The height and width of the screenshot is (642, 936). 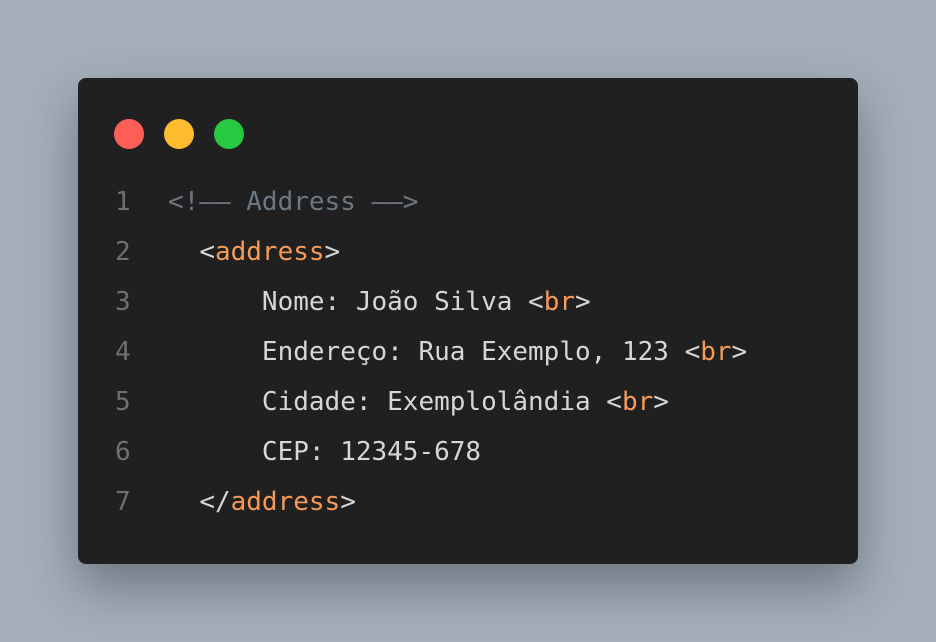 What do you see at coordinates (431, 252) in the screenshot?
I see `code-line: 2 <address>` at bounding box center [431, 252].